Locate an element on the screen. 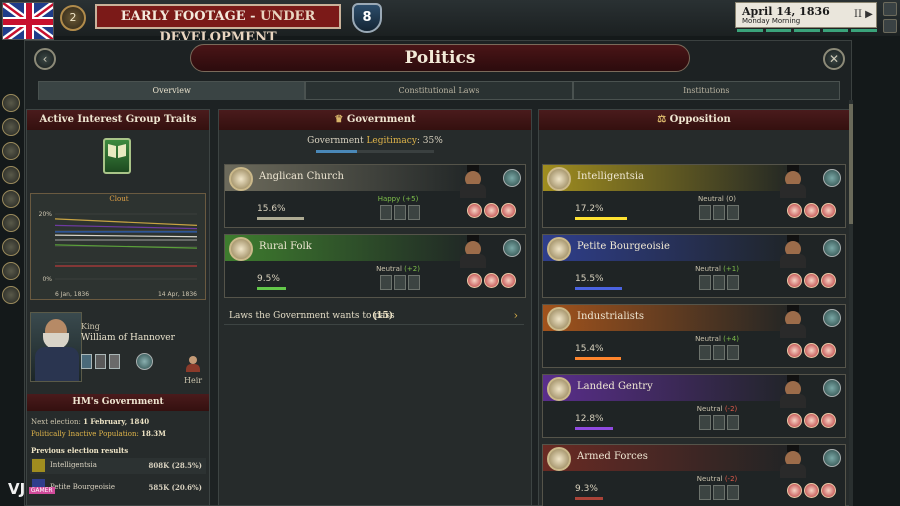  date-panel: April 14, 1836 Monday Morning II ▶ is located at coordinates (806, 15).